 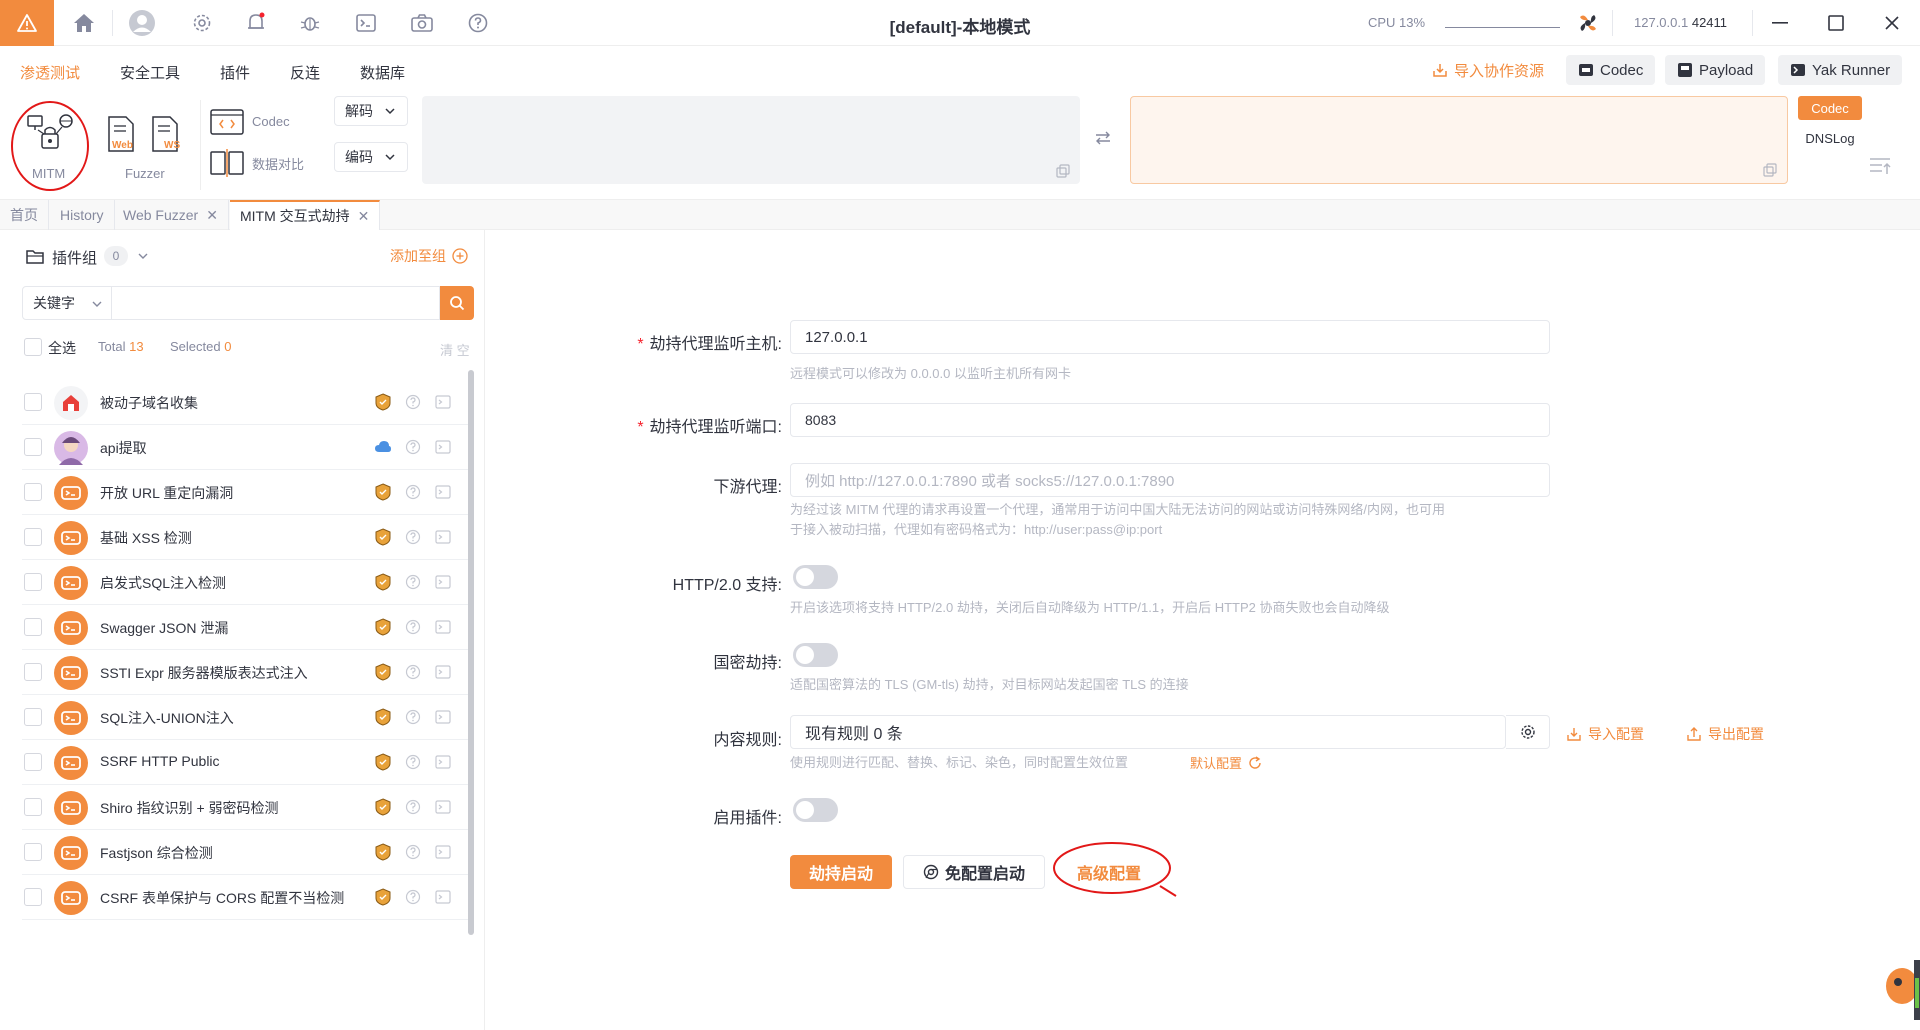 What do you see at coordinates (256, 23) in the screenshot?
I see `bell-icon` at bounding box center [256, 23].